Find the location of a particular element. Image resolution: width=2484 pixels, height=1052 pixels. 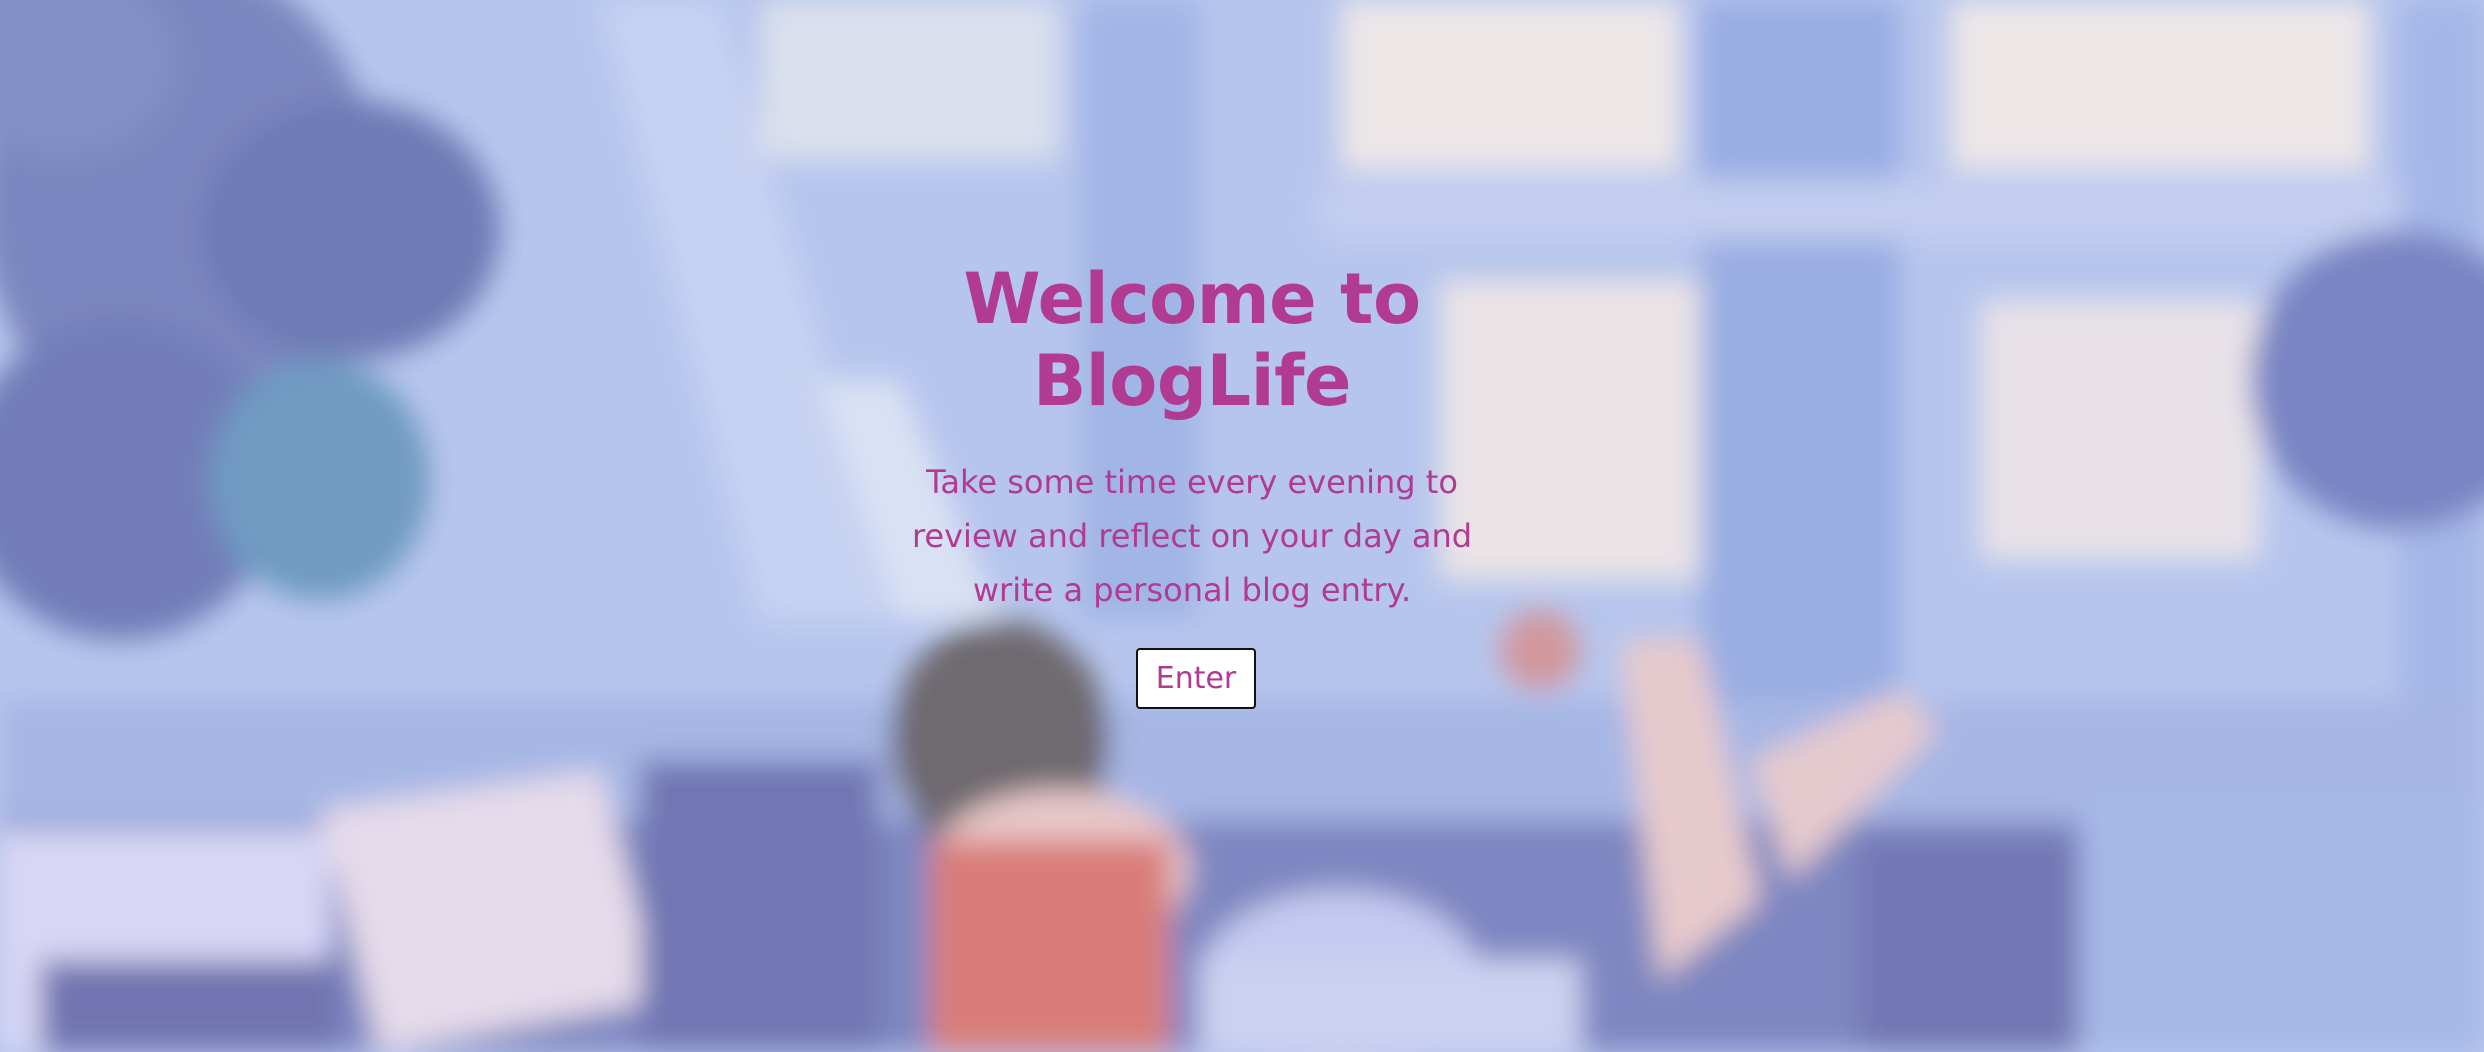

enter-button: Enter is located at coordinates (1196, 678).